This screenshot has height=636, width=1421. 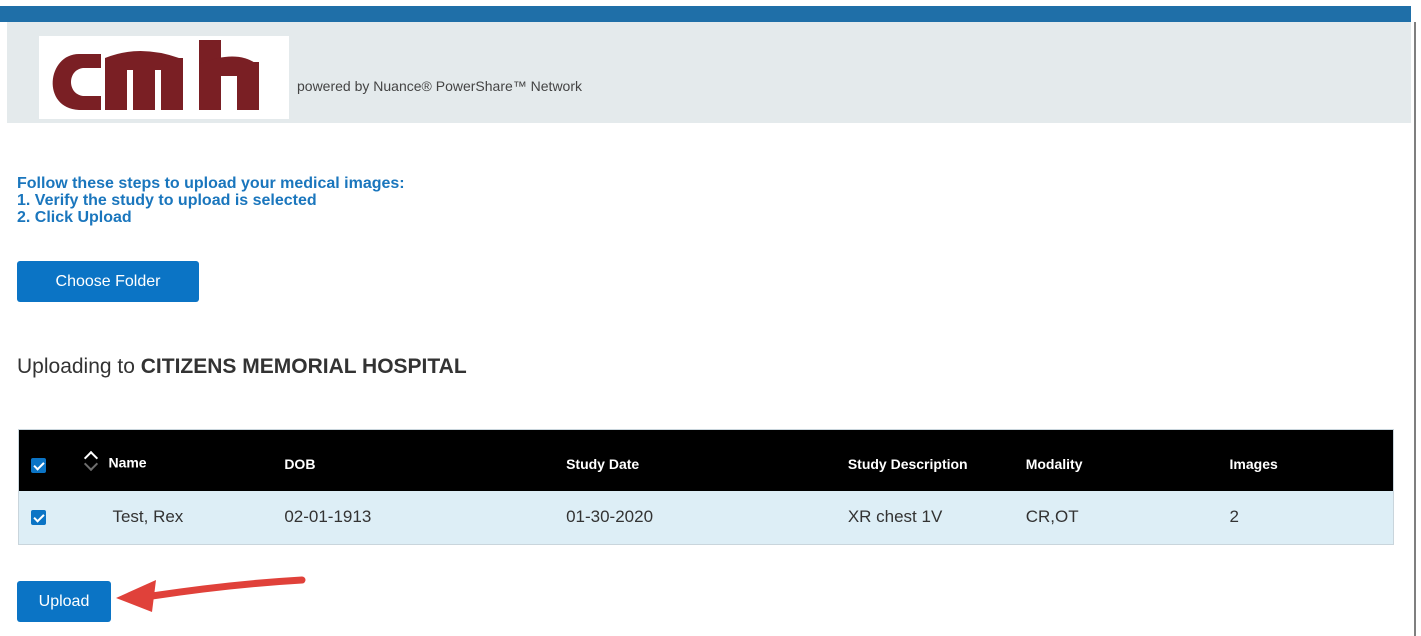 I want to click on powered-by-text: powered by Nuance® PowerShare™ Network, so click(x=440, y=86).